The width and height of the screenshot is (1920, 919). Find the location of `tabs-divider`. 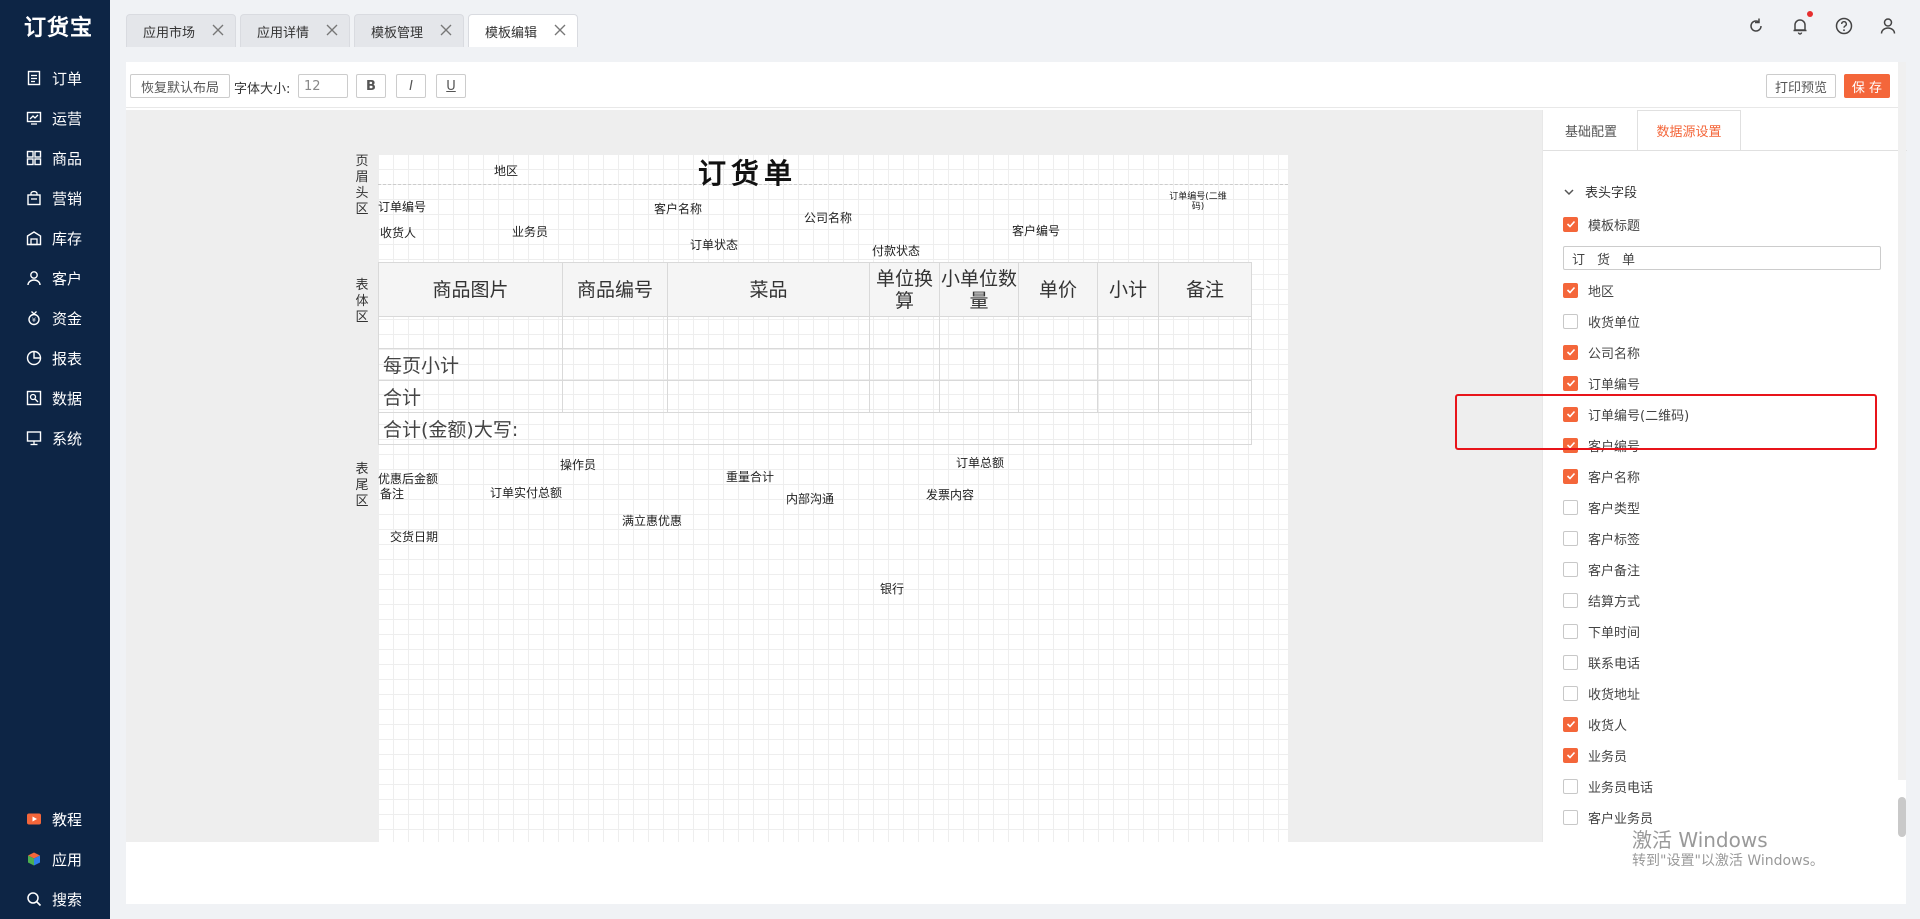

tabs-divider is located at coordinates (1725, 150).